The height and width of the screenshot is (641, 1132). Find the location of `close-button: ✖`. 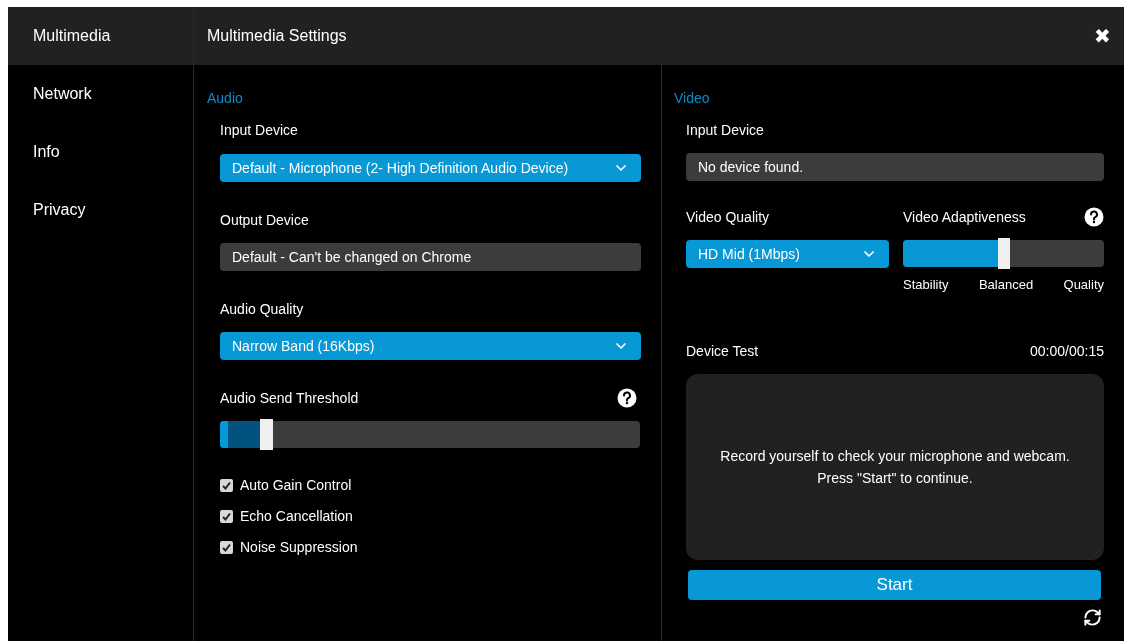

close-button: ✖ is located at coordinates (1102, 36).